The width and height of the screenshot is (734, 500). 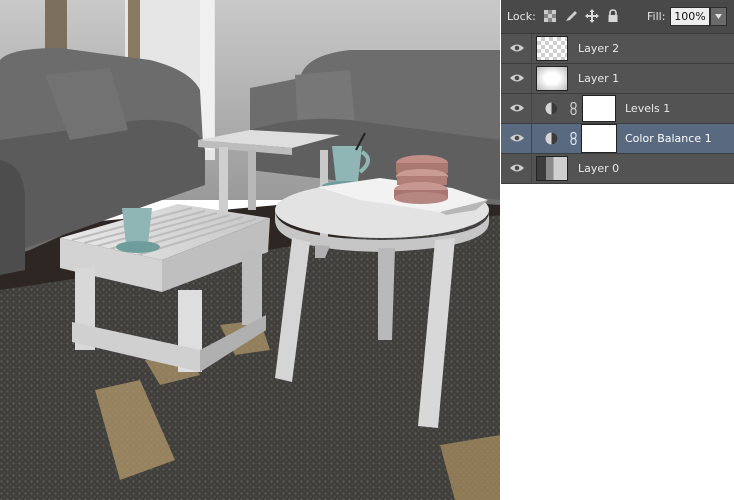 What do you see at coordinates (668, 138) in the screenshot?
I see `layer-name: Color Balance 1` at bounding box center [668, 138].